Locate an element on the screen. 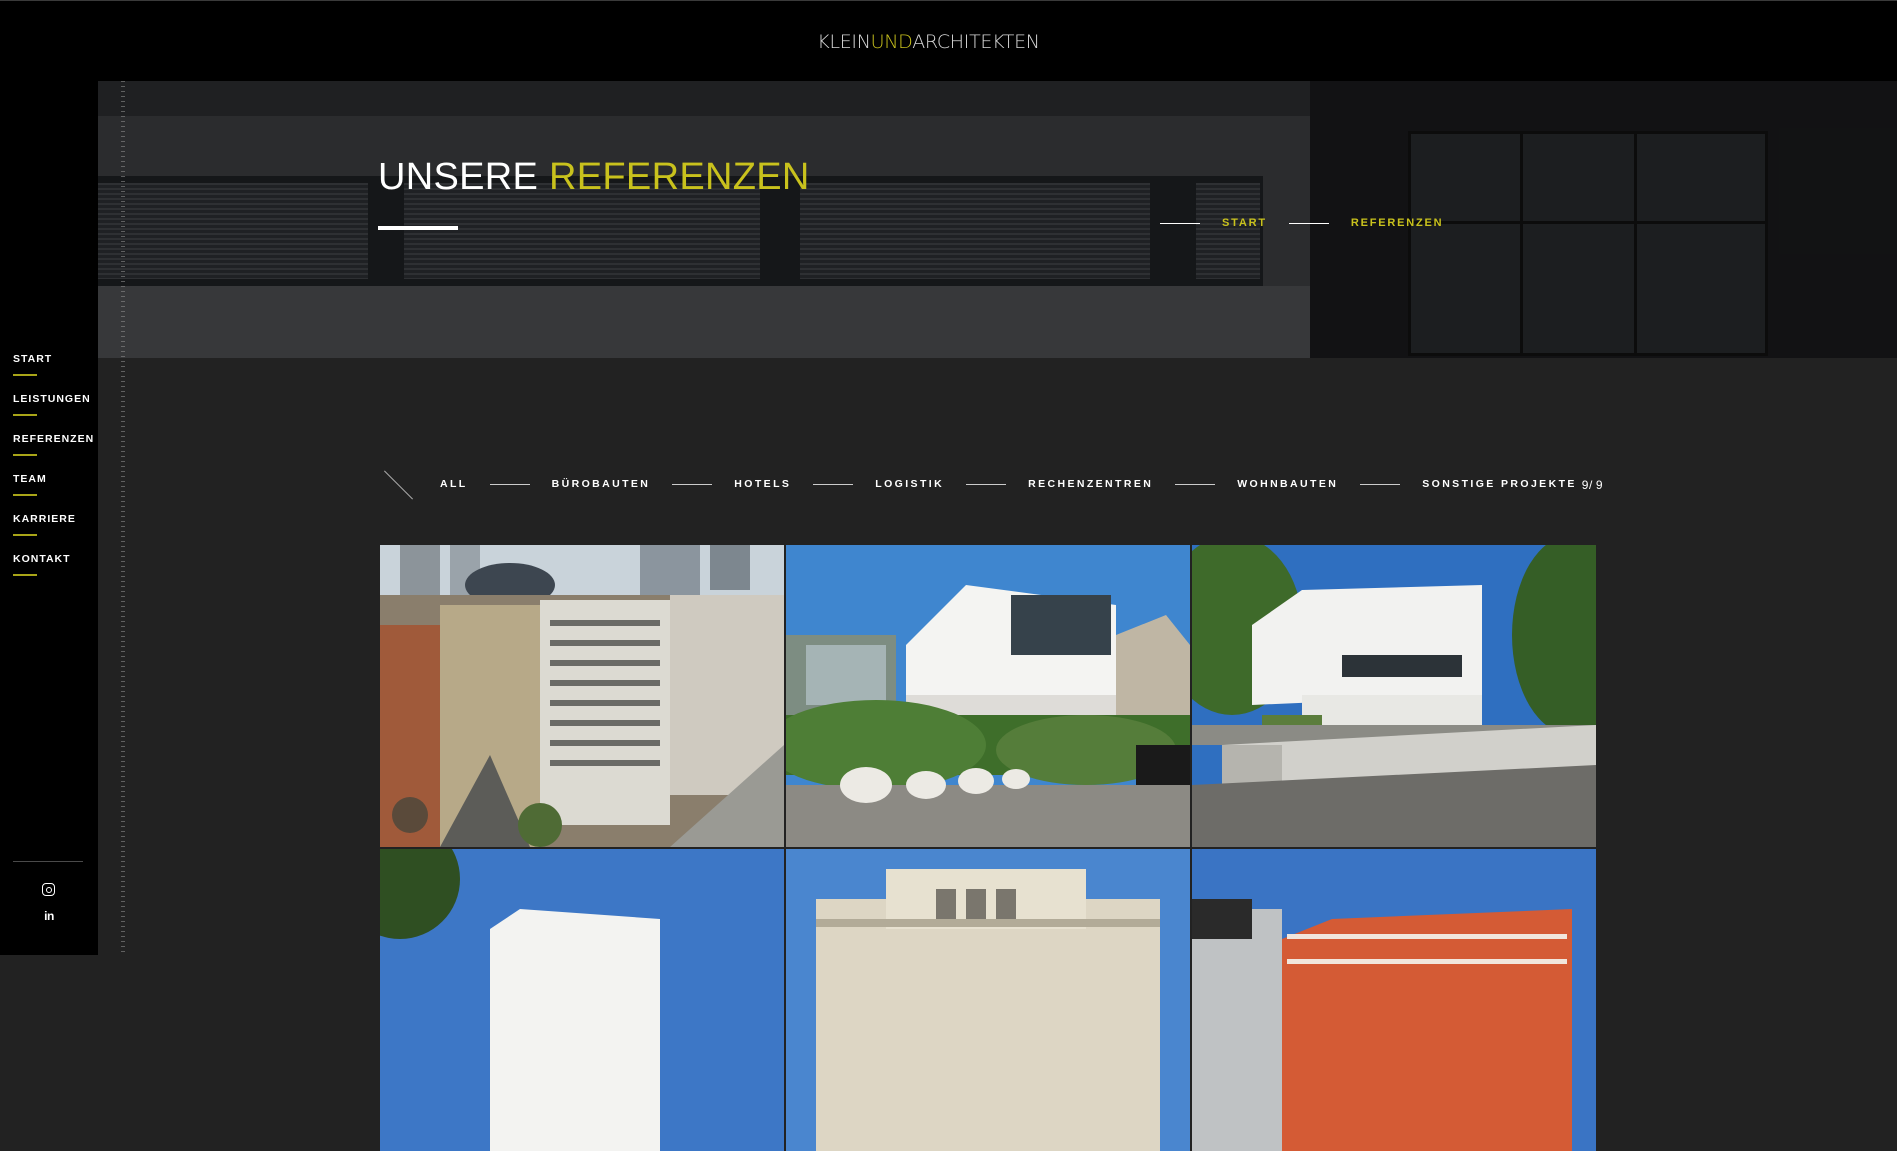  top-header: KLEINUNDARCHITEKTEN is located at coordinates (948, 40).